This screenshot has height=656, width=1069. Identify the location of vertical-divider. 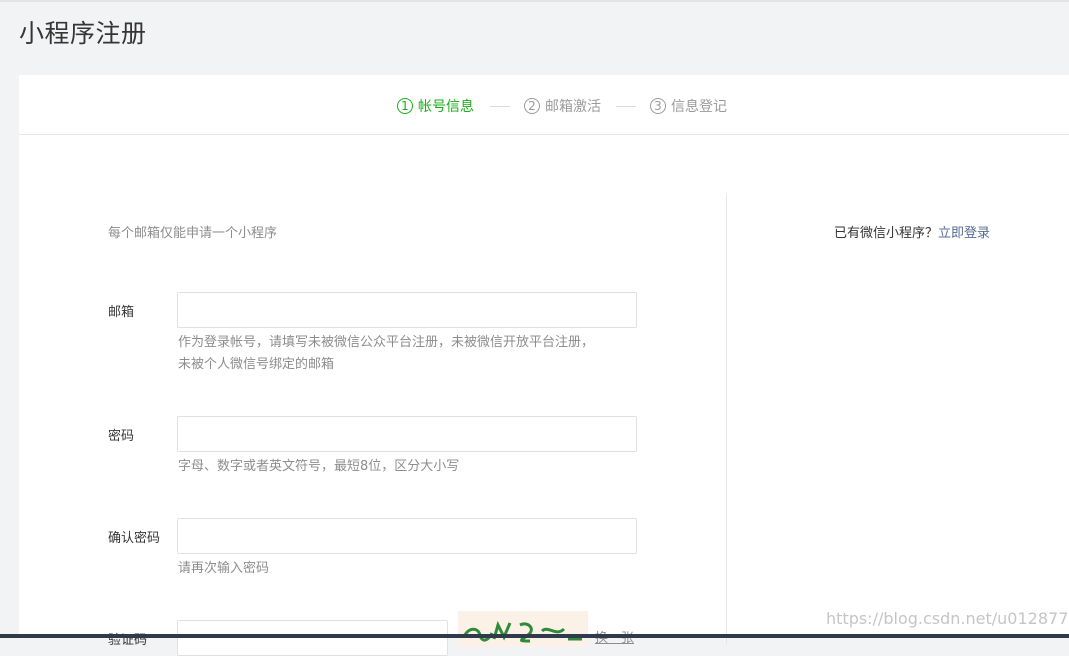
(726, 419).